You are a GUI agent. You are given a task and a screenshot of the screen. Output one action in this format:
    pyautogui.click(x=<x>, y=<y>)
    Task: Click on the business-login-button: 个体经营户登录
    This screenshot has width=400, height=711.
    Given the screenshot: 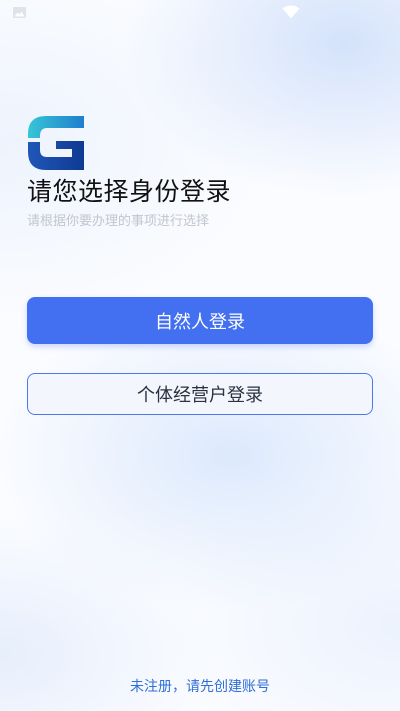 What is the action you would take?
    pyautogui.click(x=200, y=394)
    